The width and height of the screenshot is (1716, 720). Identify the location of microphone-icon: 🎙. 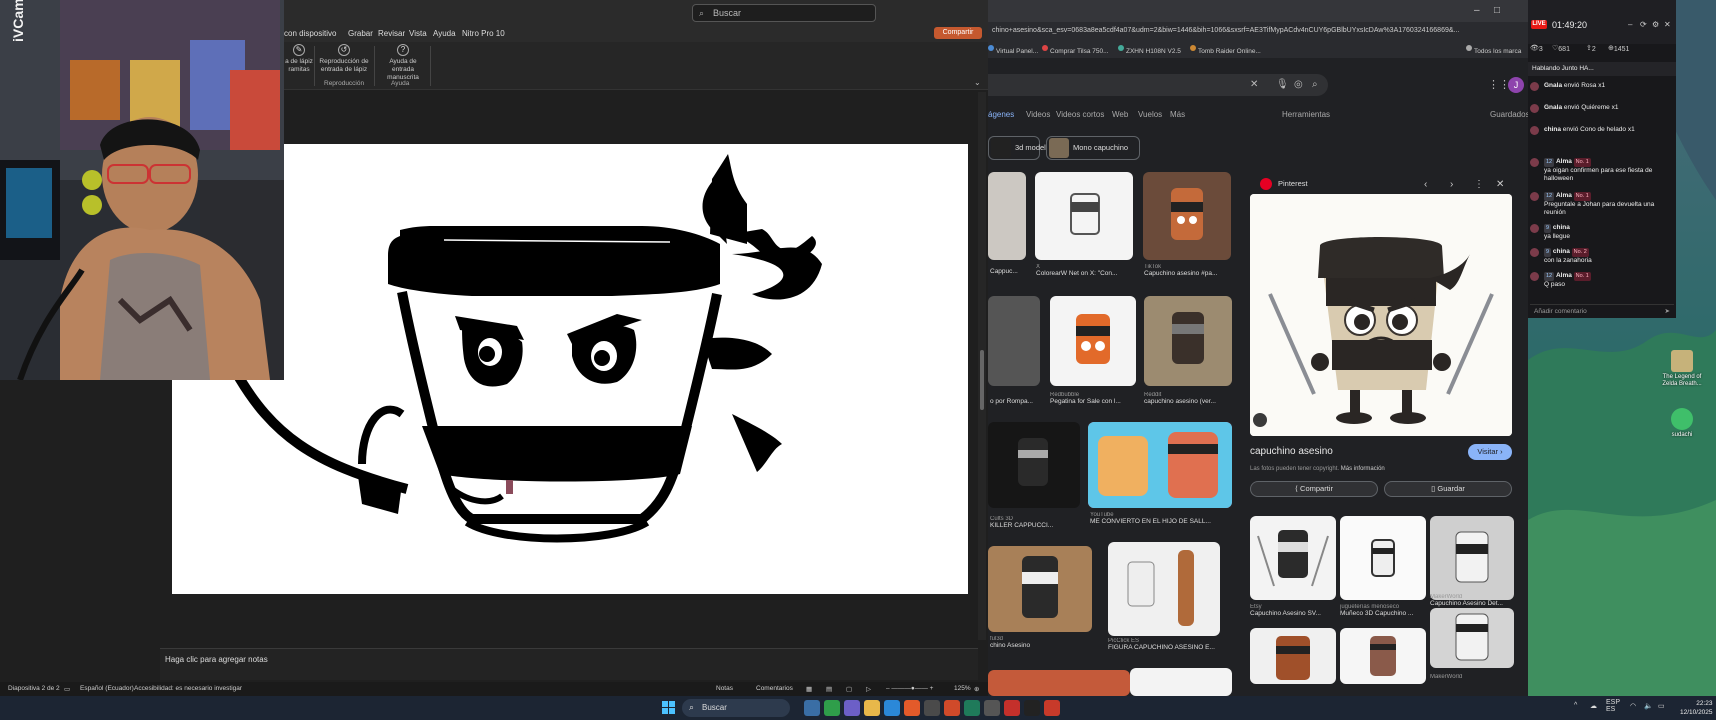
(1282, 84).